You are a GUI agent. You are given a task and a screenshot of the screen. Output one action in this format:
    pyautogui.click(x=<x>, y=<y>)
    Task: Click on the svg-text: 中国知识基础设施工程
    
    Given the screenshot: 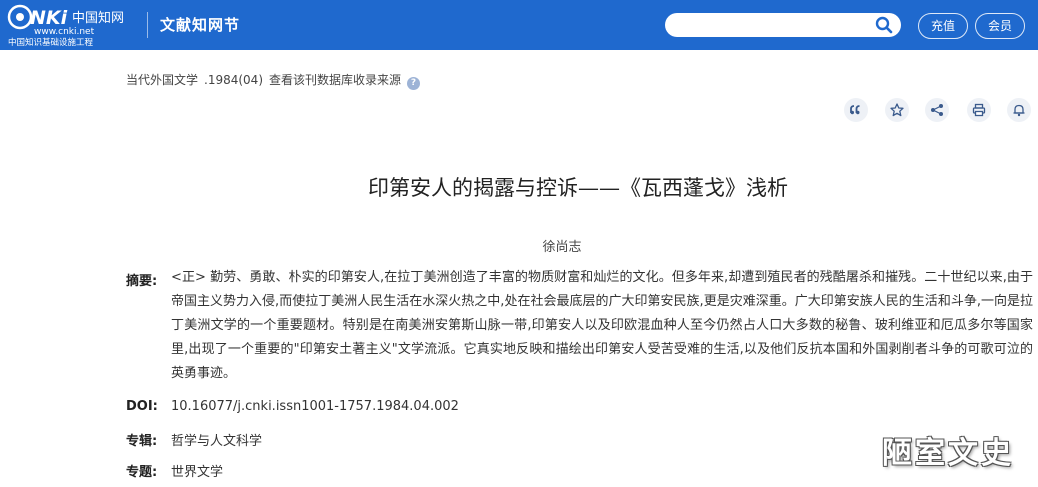 What is the action you would take?
    pyautogui.click(x=51, y=42)
    